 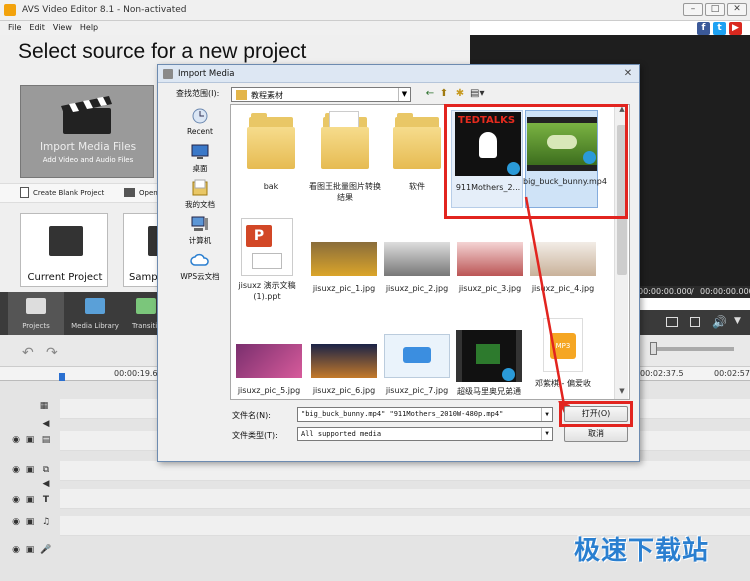 What do you see at coordinates (200, 266) in the screenshot?
I see `place-wps-cloud: WPS云文档` at bounding box center [200, 266].